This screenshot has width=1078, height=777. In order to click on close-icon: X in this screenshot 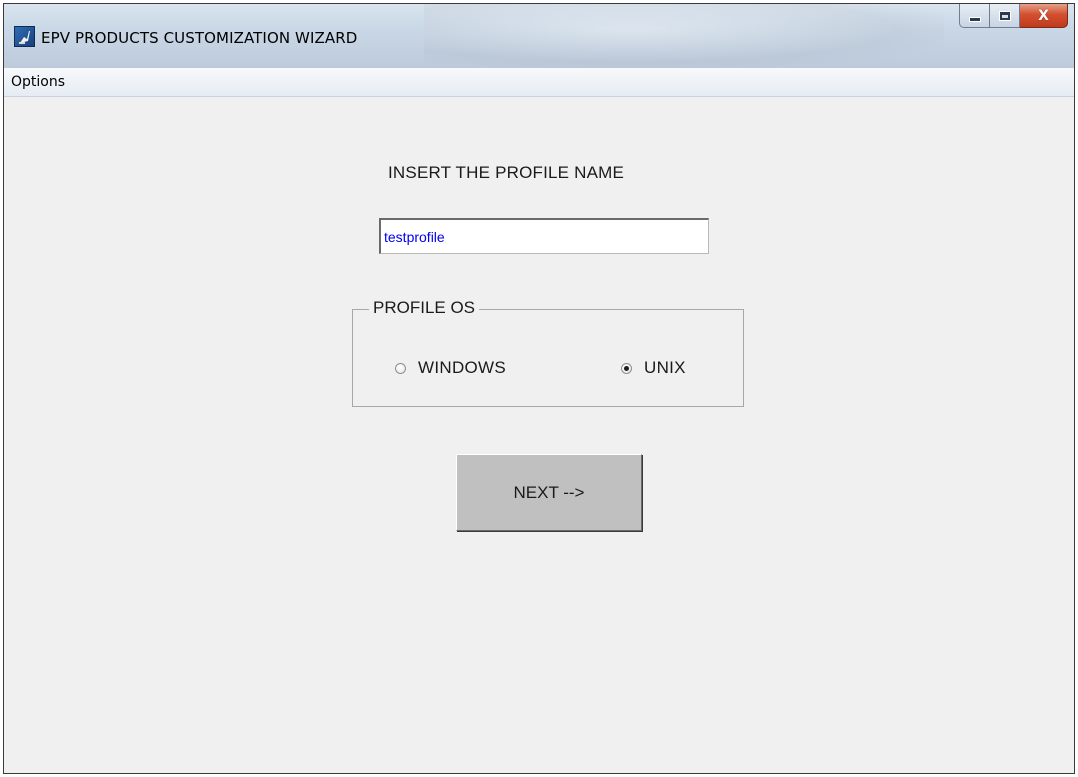, I will do `click(1043, 15)`.